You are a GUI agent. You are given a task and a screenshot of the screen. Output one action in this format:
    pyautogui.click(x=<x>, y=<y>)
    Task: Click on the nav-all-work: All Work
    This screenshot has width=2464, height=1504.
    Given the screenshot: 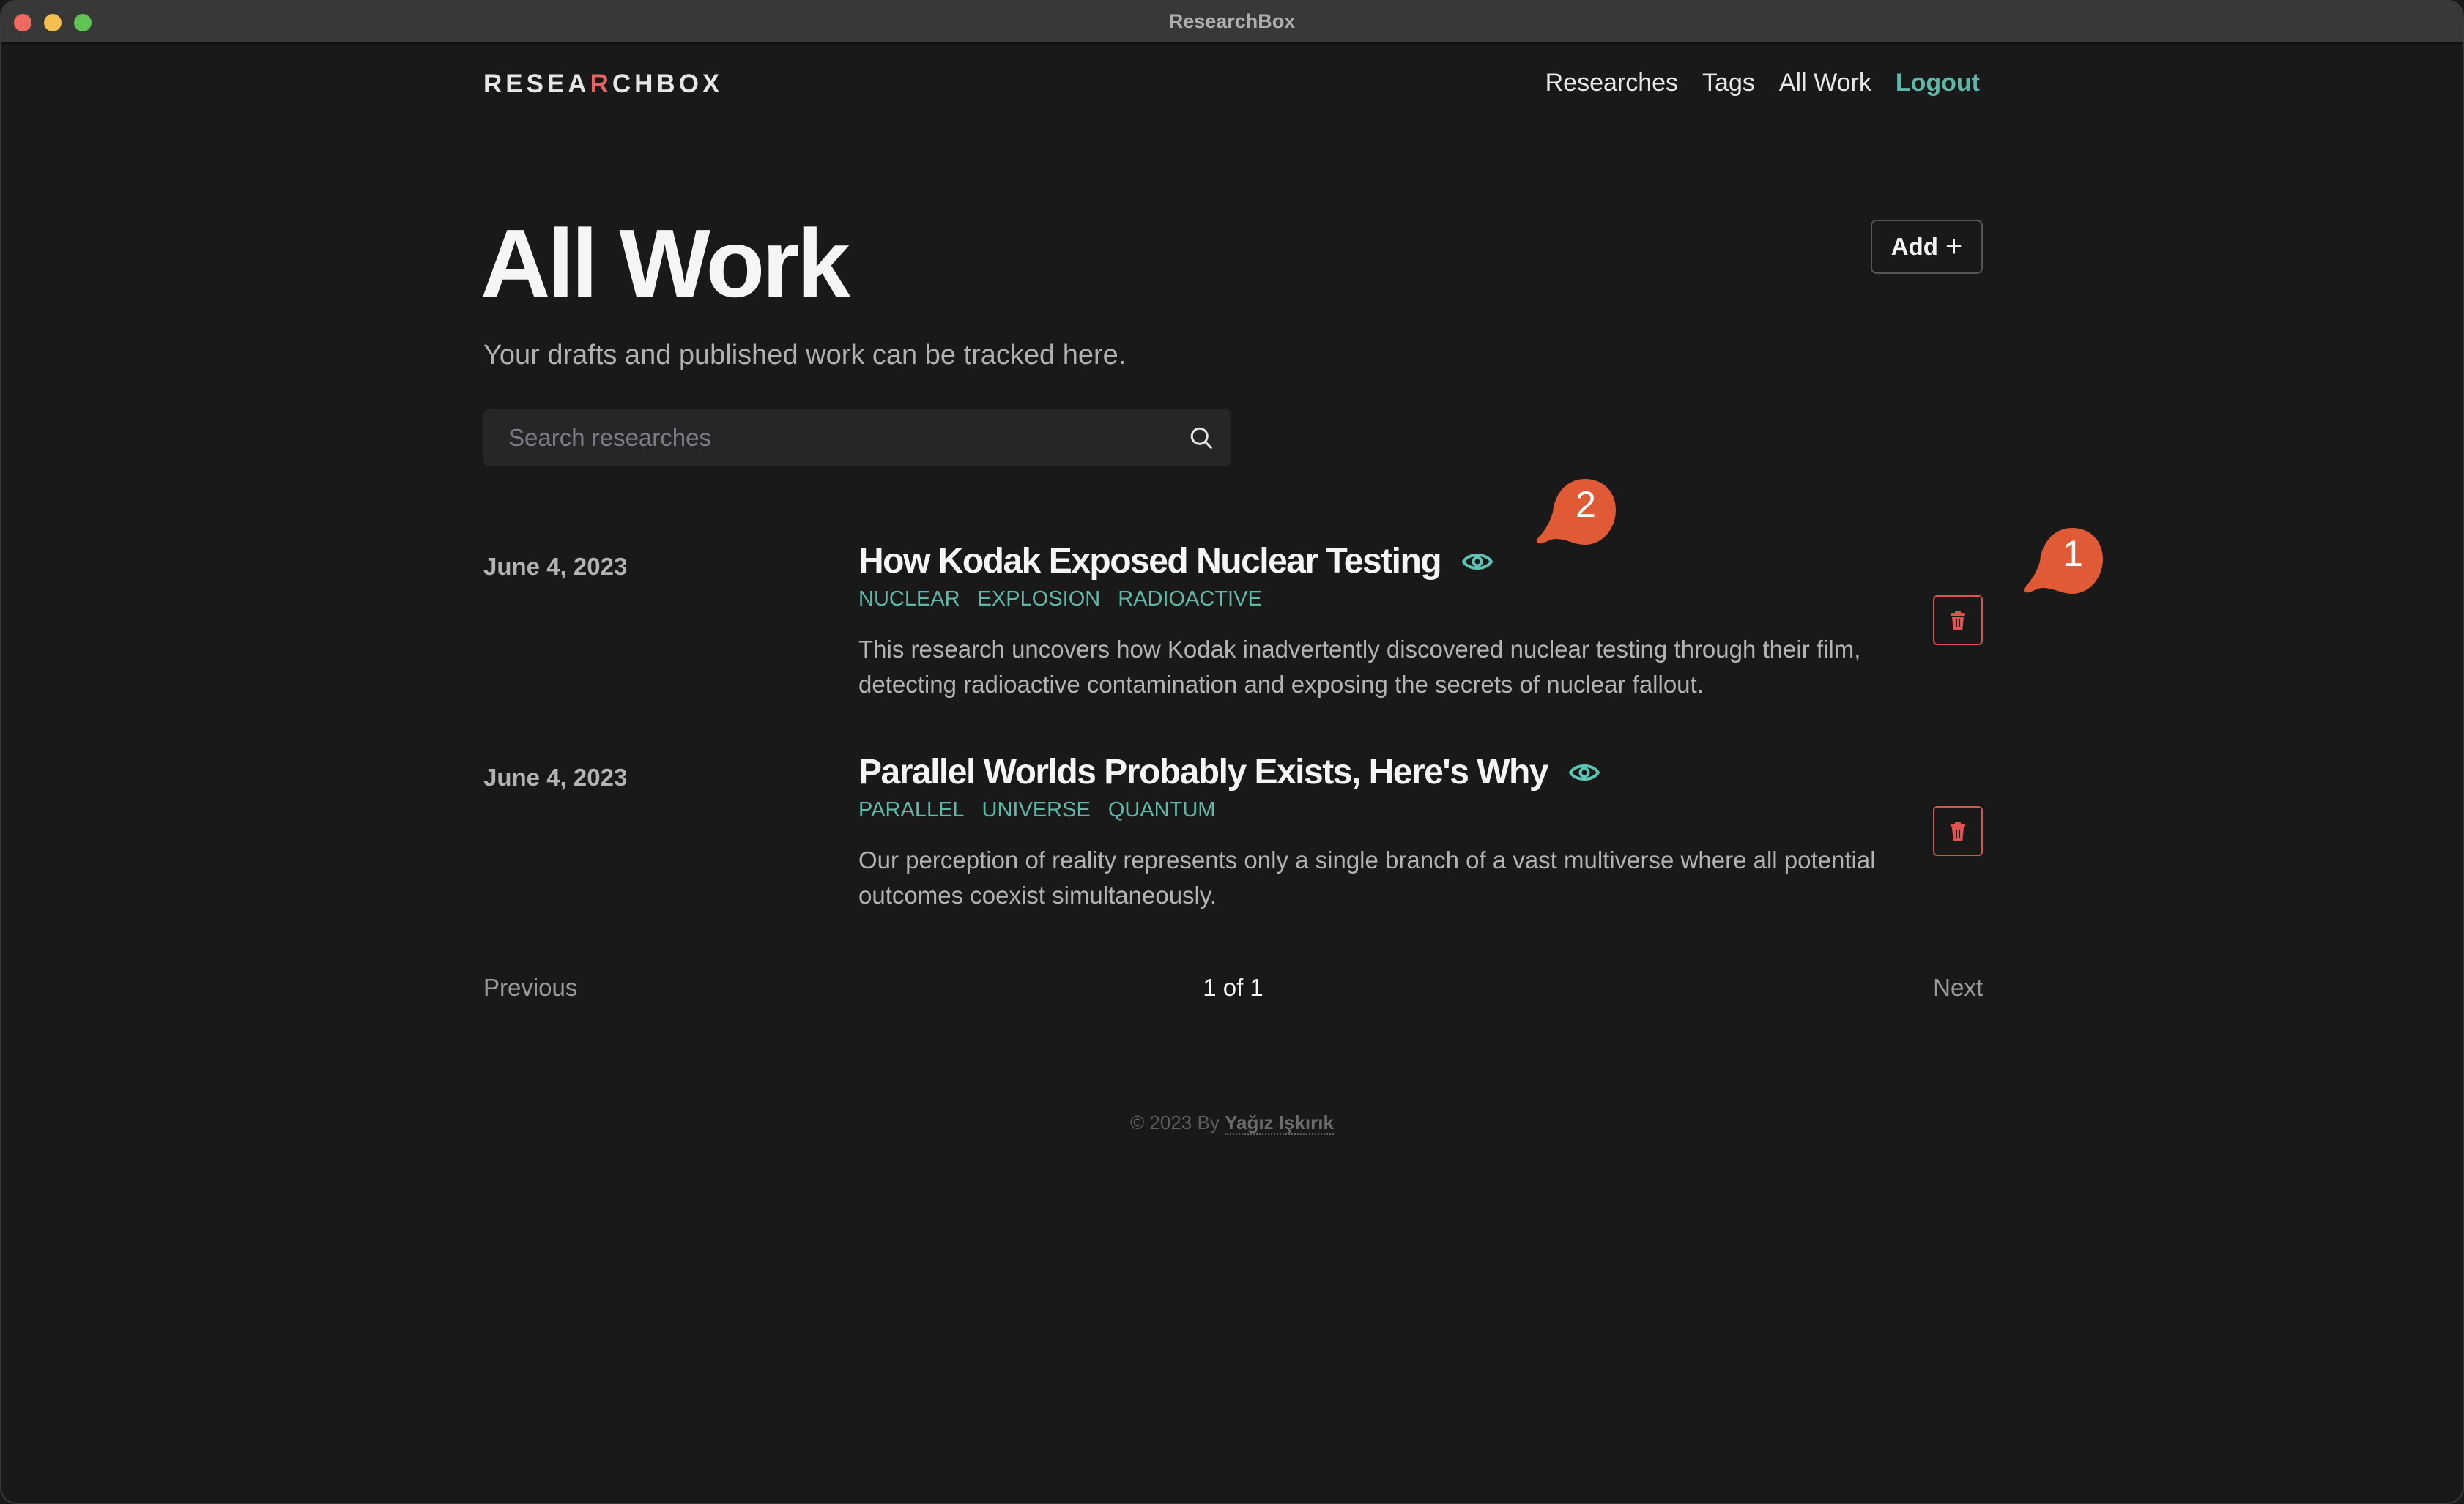 What is the action you would take?
    pyautogui.click(x=1825, y=83)
    